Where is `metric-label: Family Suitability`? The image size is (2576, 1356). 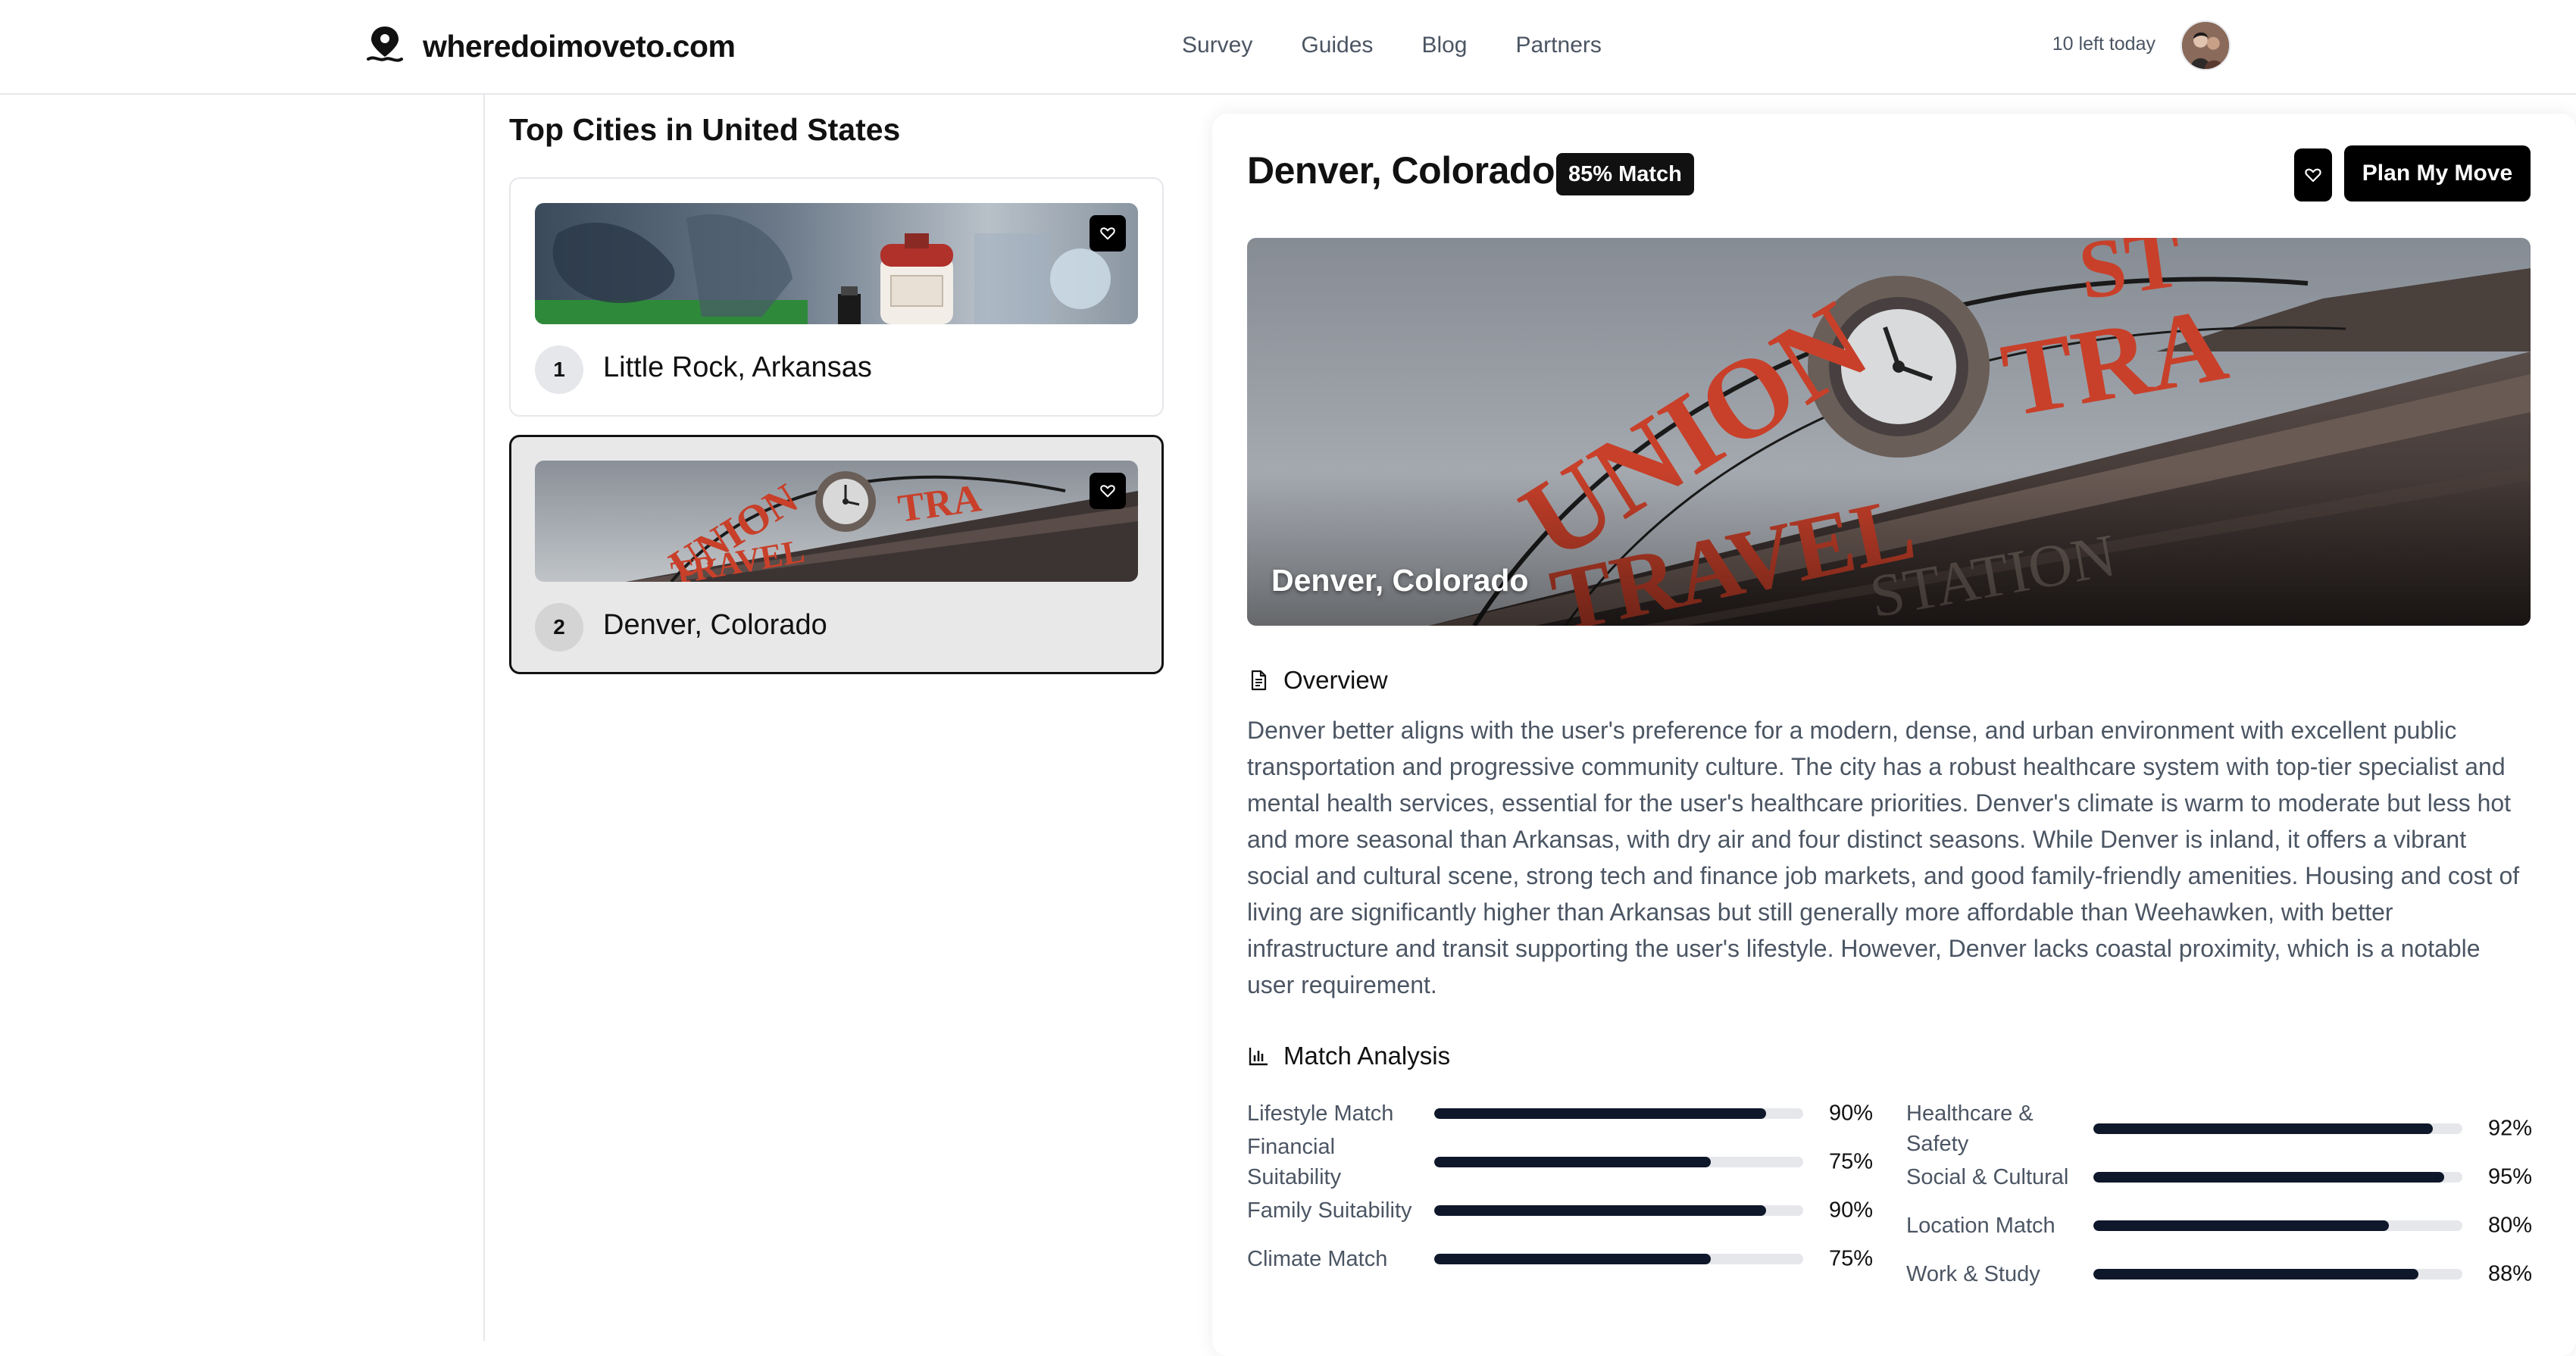
metric-label: Family Suitability is located at coordinates (1330, 1210).